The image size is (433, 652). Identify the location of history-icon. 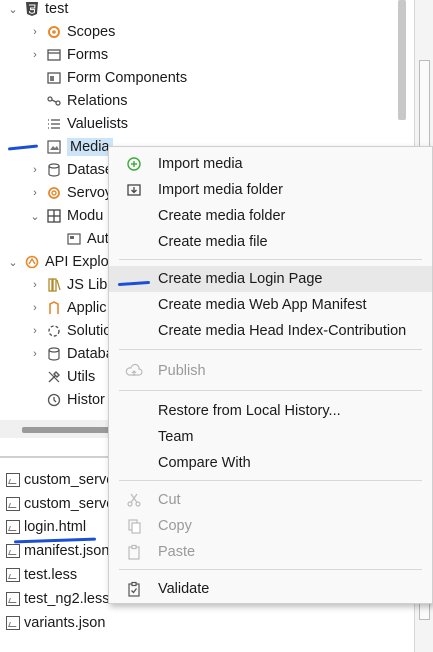
(54, 400).